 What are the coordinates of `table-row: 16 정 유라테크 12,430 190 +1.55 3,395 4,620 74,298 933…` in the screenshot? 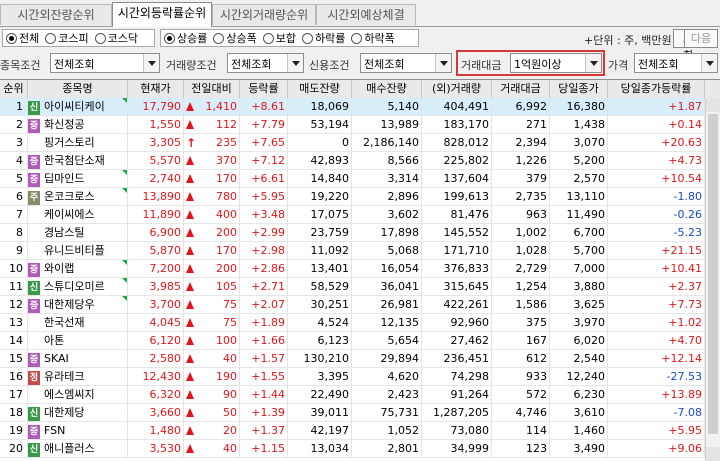 It's located at (352, 377).